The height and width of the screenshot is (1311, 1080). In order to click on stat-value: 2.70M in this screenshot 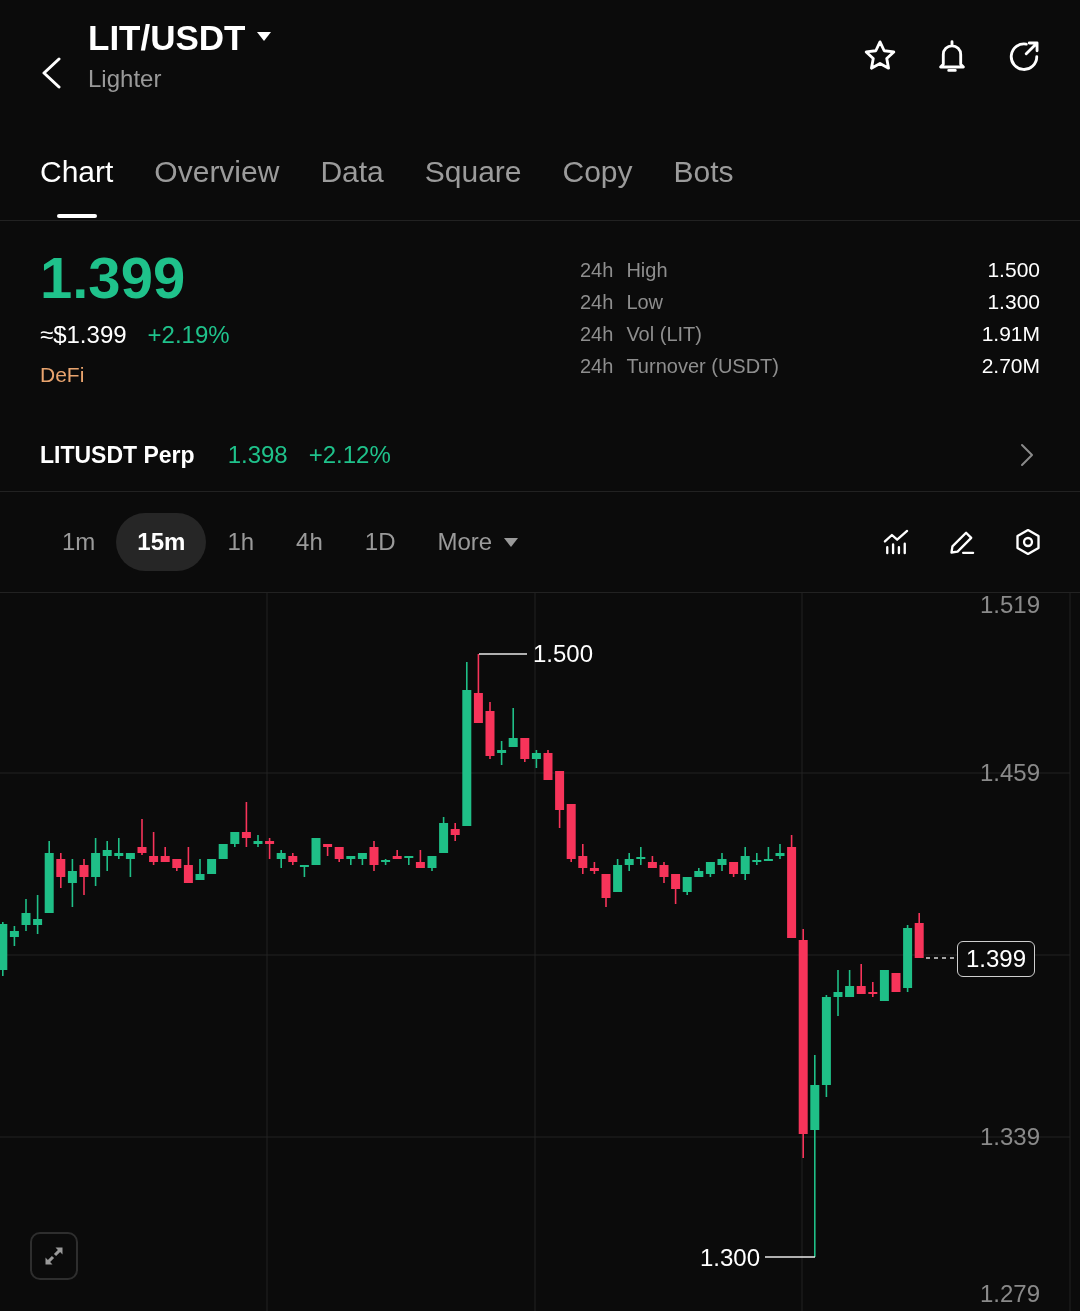, I will do `click(1010, 366)`.